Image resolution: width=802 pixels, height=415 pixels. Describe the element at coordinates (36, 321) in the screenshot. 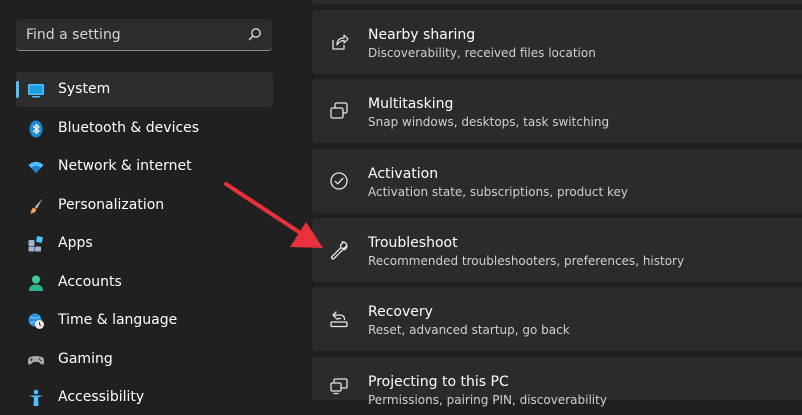

I see `globe-clock-icon` at that location.